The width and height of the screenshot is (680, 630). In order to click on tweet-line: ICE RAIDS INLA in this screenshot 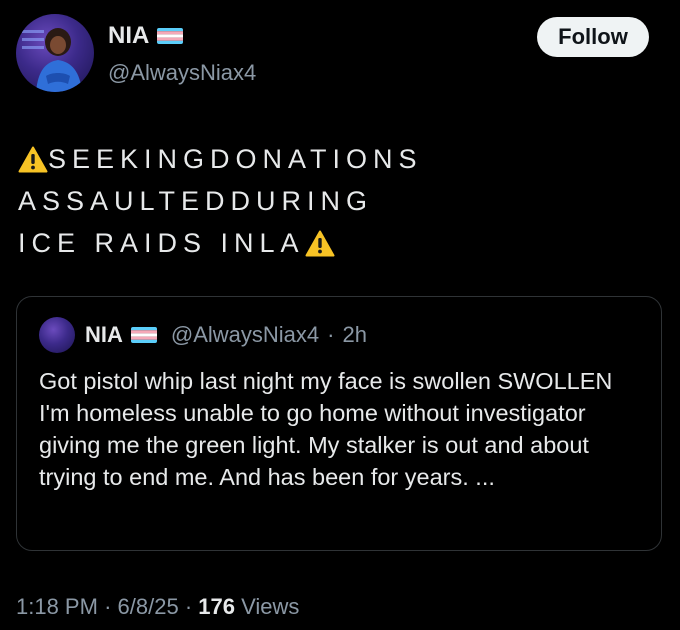, I will do `click(220, 243)`.